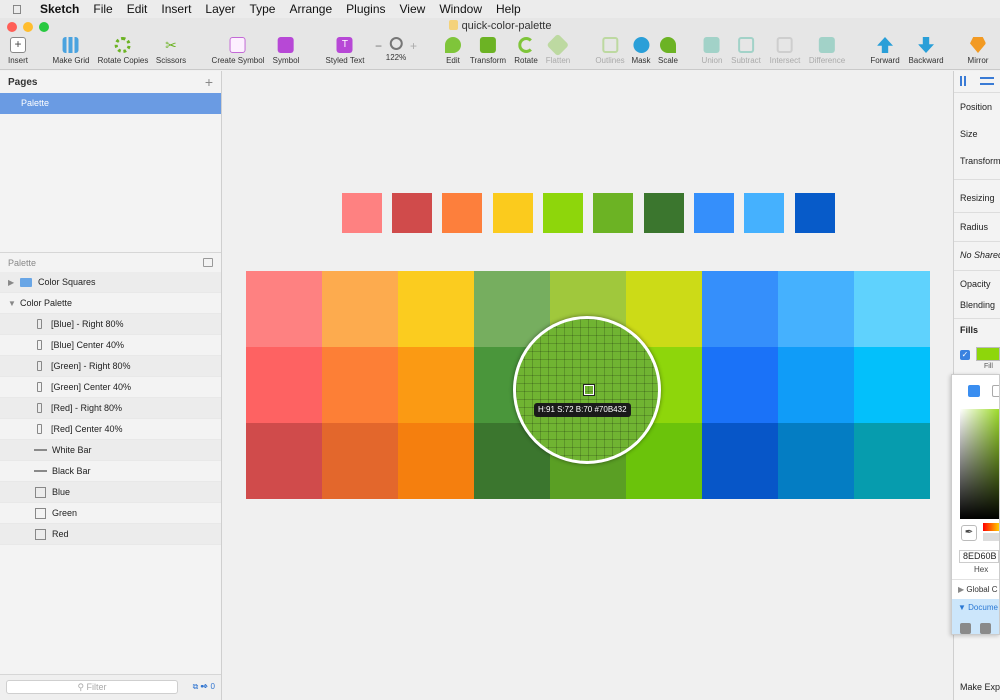  Describe the element at coordinates (979, 464) in the screenshot. I see `saturation-brightness-field` at that location.